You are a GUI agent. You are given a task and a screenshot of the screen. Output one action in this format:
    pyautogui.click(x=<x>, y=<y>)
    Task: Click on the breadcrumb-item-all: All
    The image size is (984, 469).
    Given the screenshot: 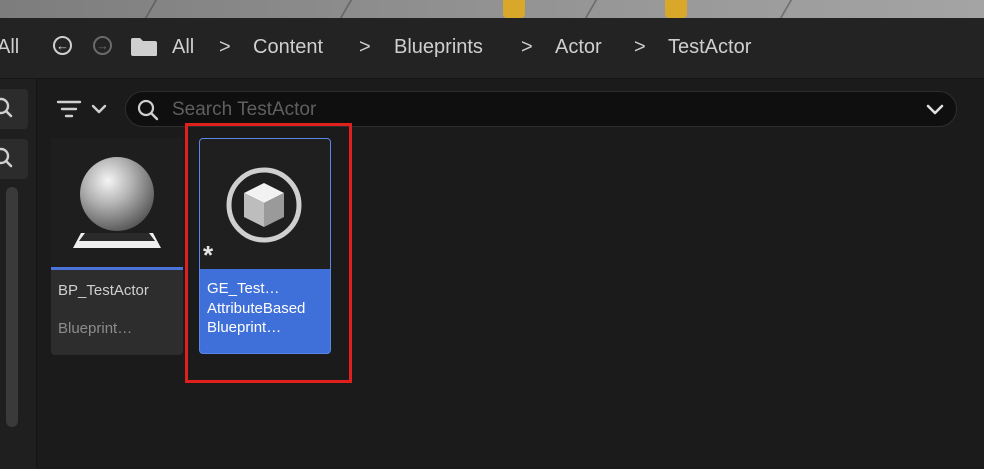 What is the action you would take?
    pyautogui.click(x=183, y=47)
    